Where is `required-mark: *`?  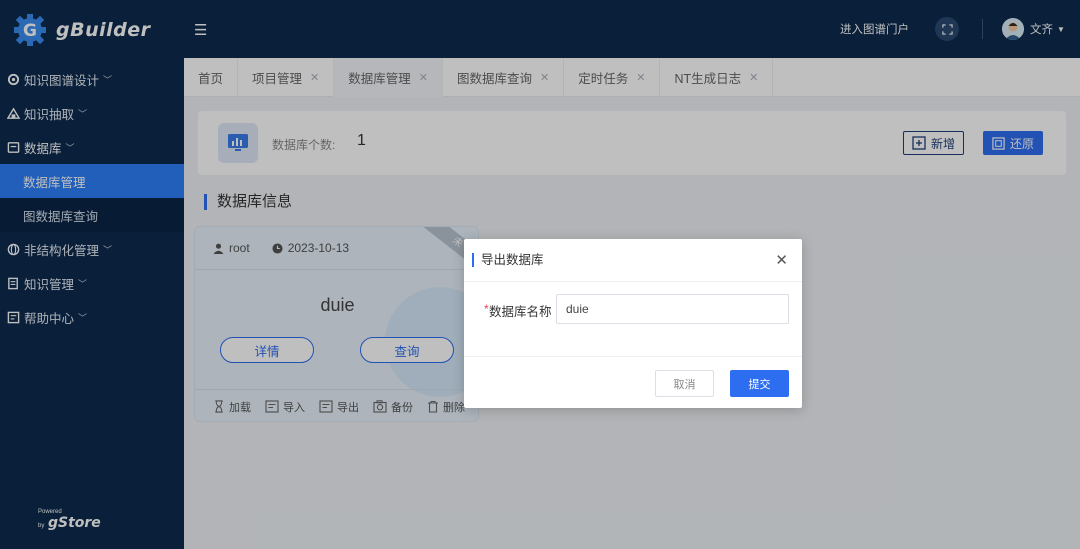 required-mark: * is located at coordinates (486, 309).